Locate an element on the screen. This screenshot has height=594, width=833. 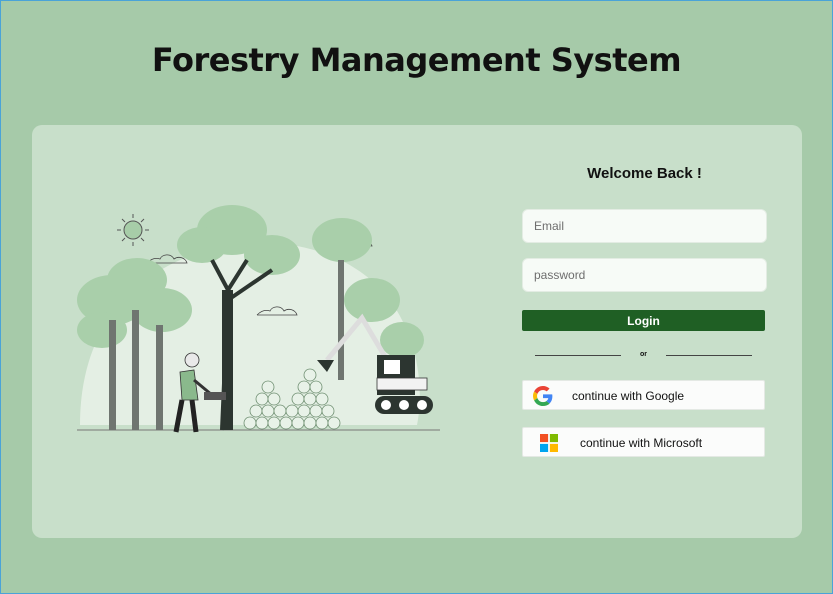
login-button: Login is located at coordinates (643, 320).